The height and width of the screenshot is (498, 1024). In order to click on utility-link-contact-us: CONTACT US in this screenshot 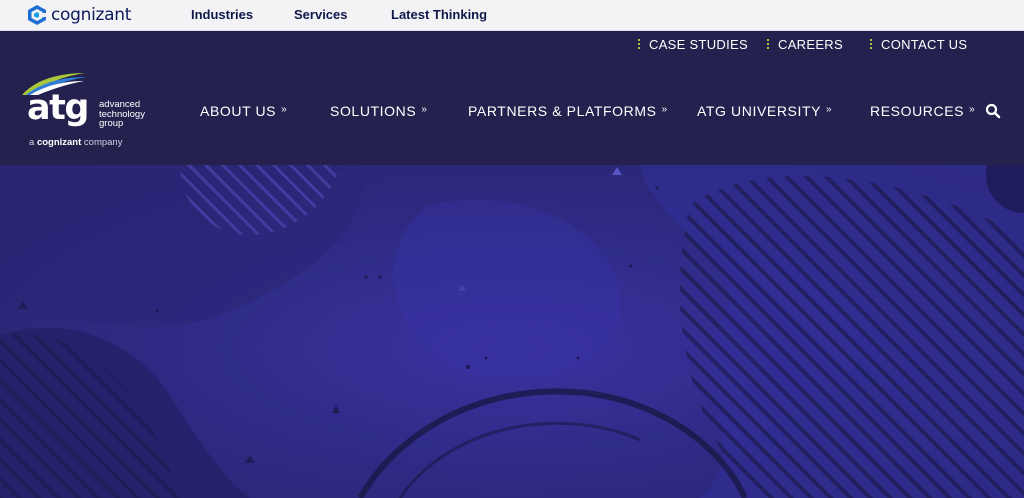, I will do `click(918, 44)`.